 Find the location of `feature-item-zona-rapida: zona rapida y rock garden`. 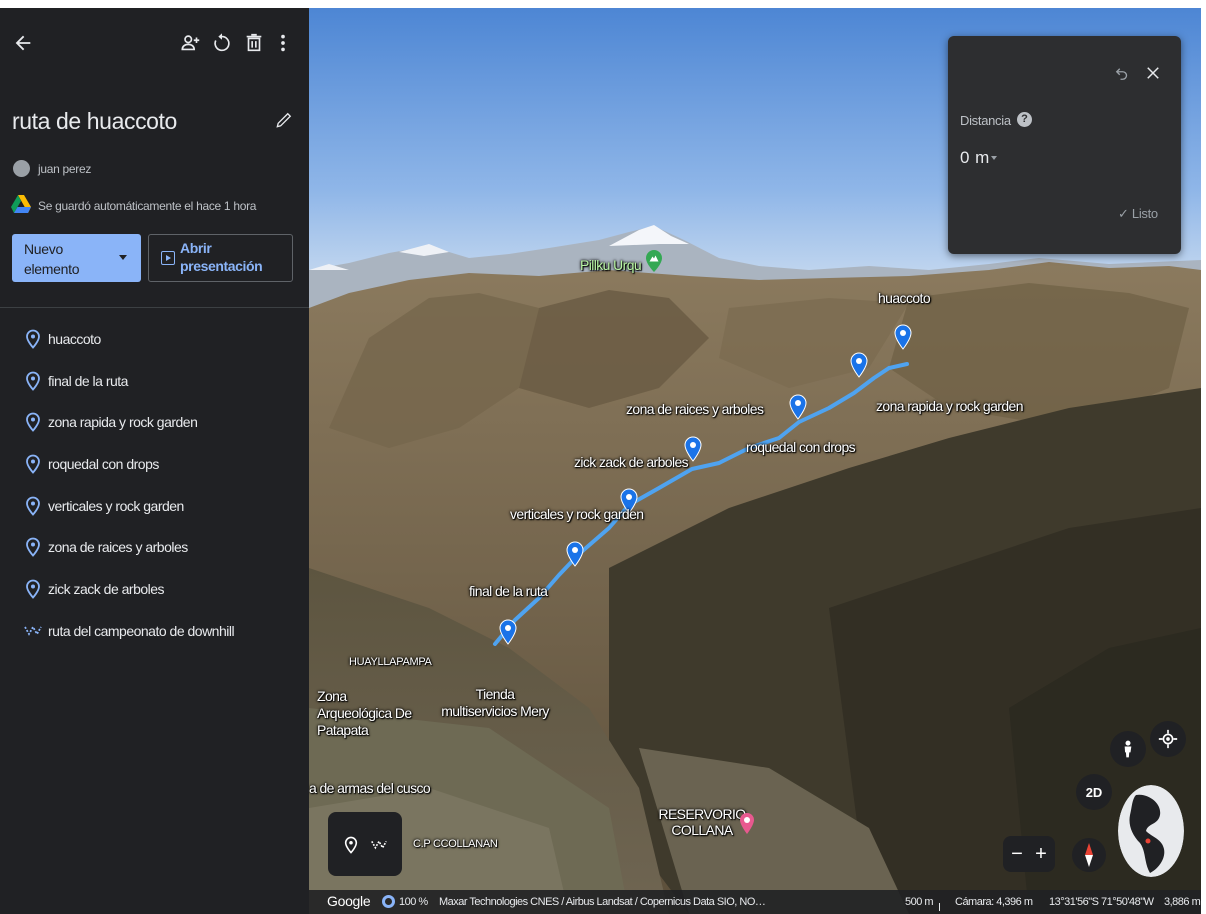

feature-item-zona-rapida: zona rapida y rock garden is located at coordinates (154, 422).